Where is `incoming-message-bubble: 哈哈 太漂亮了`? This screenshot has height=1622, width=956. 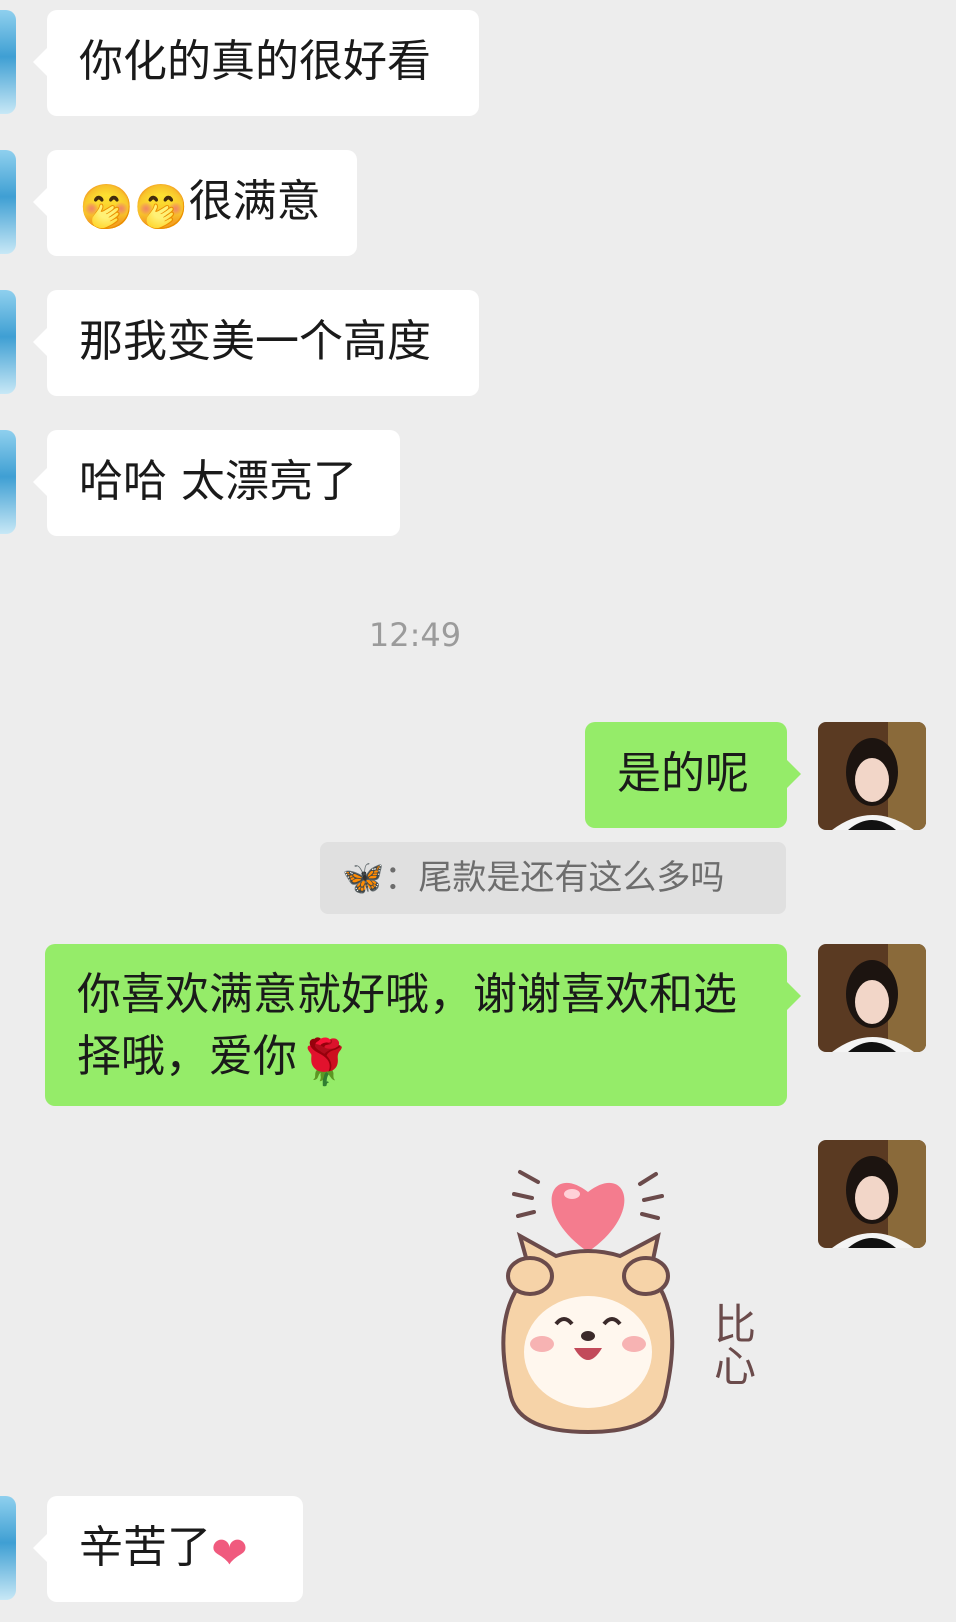 incoming-message-bubble: 哈哈 太漂亮了 is located at coordinates (216, 483).